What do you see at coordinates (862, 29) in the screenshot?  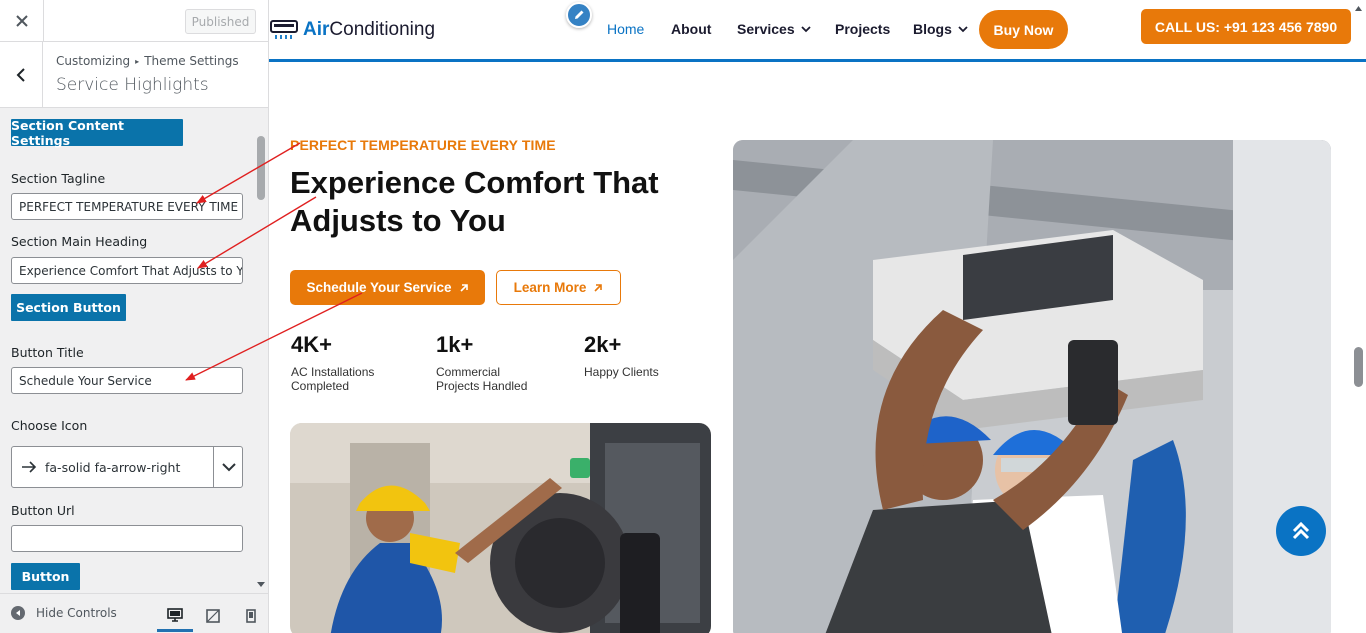 I see `nav-projects: Projects` at bounding box center [862, 29].